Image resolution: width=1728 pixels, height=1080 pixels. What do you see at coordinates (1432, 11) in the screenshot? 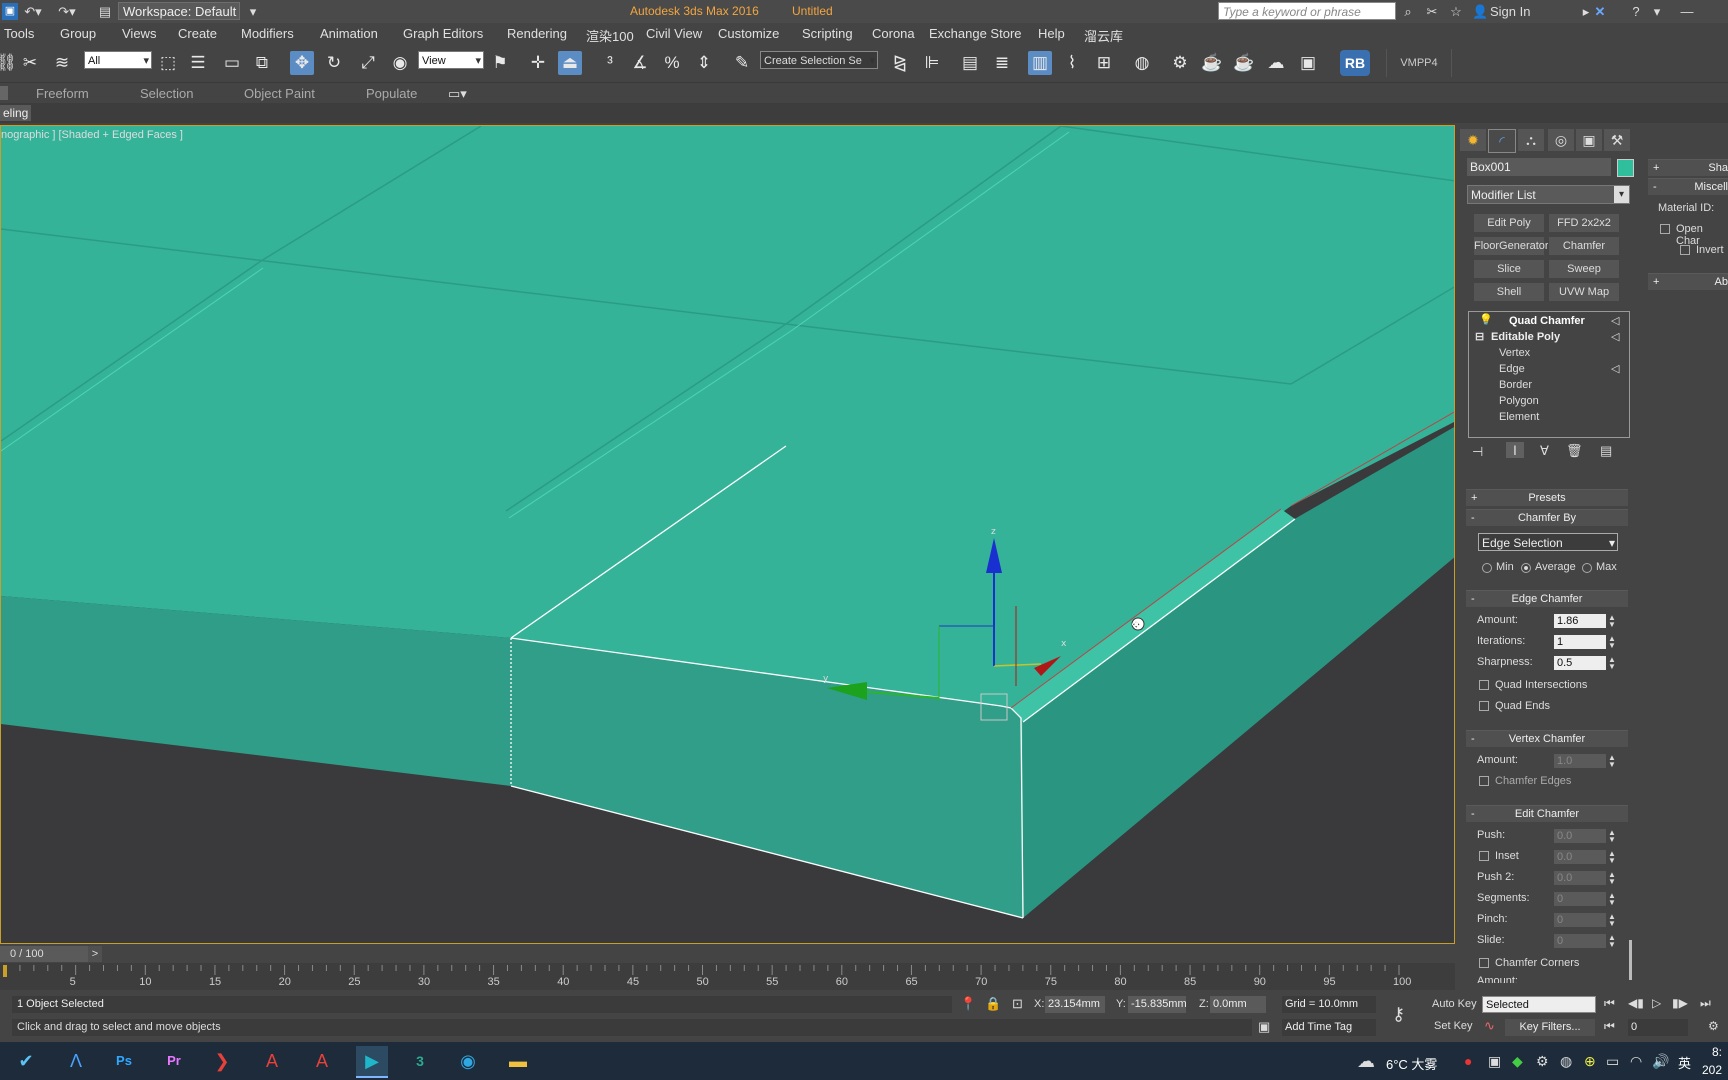
I see `subscription-icon: ✂` at bounding box center [1432, 11].